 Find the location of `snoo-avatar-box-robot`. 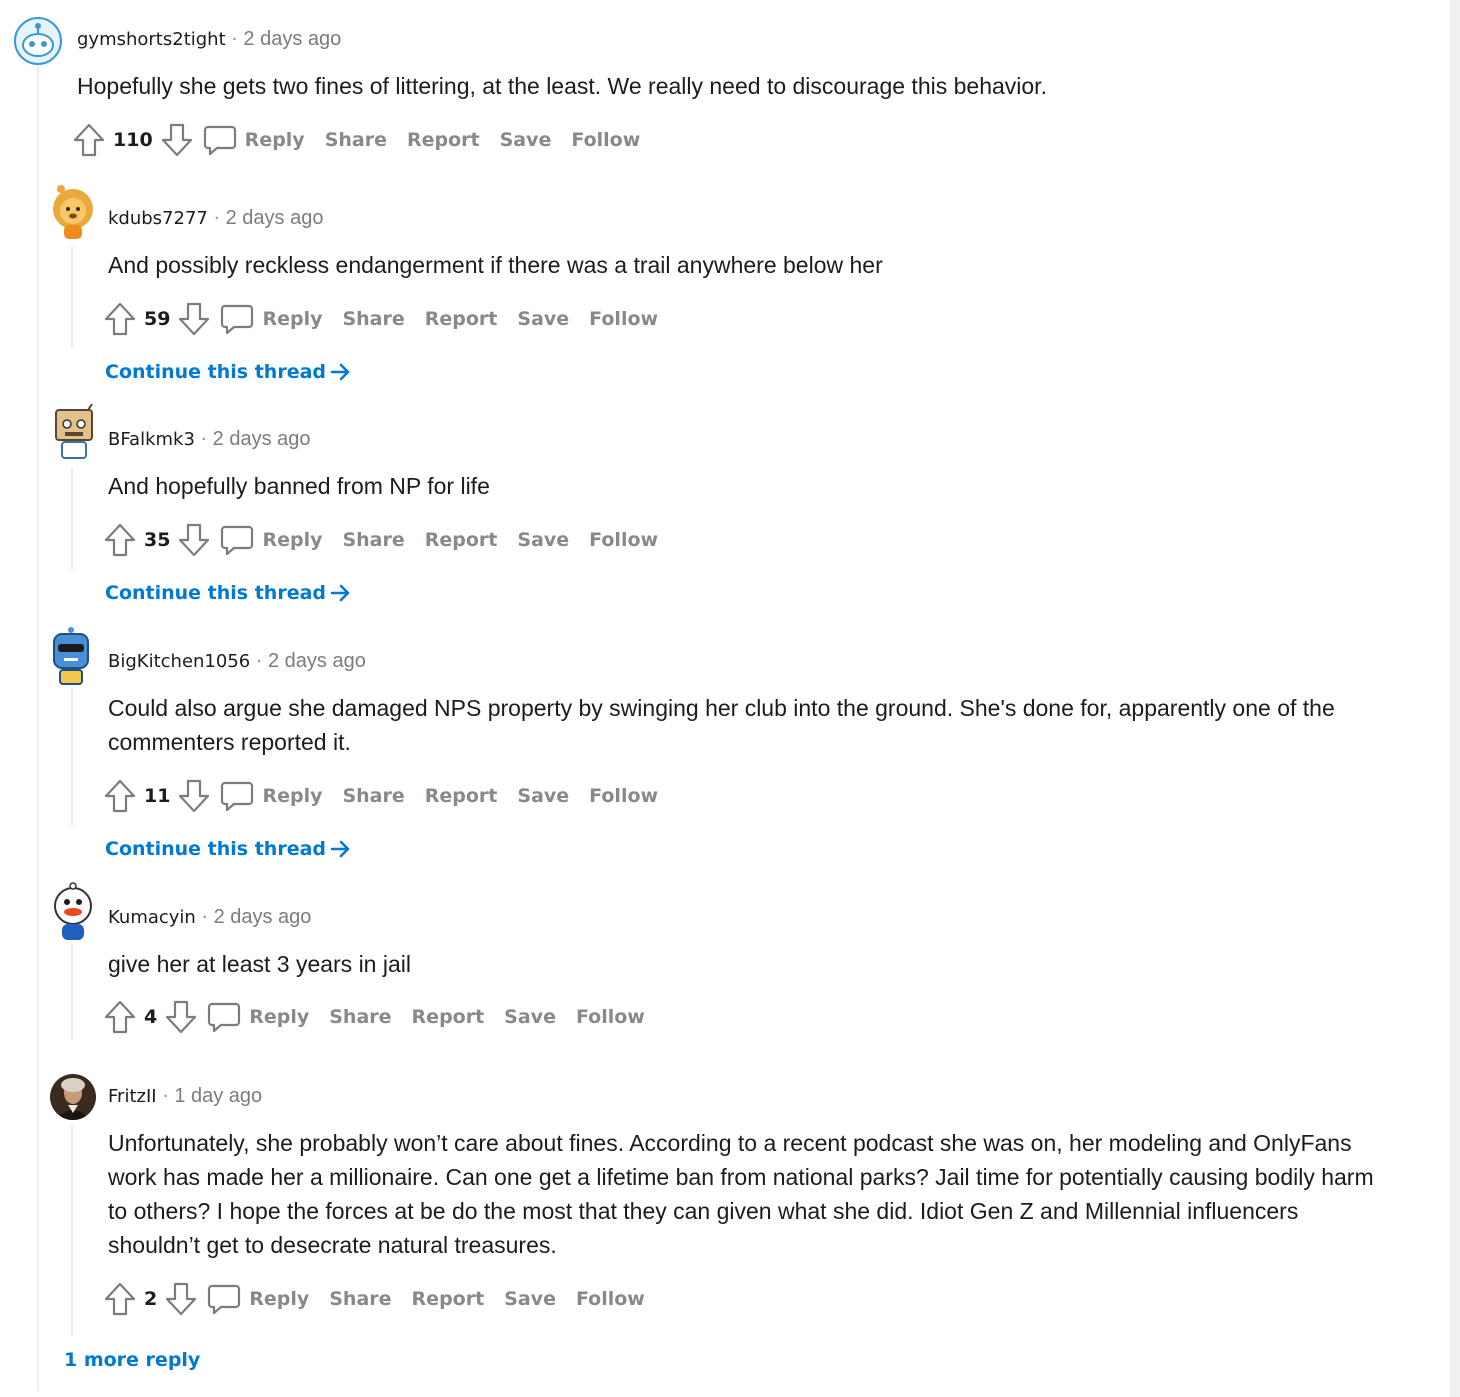

snoo-avatar-box-robot is located at coordinates (73, 434).